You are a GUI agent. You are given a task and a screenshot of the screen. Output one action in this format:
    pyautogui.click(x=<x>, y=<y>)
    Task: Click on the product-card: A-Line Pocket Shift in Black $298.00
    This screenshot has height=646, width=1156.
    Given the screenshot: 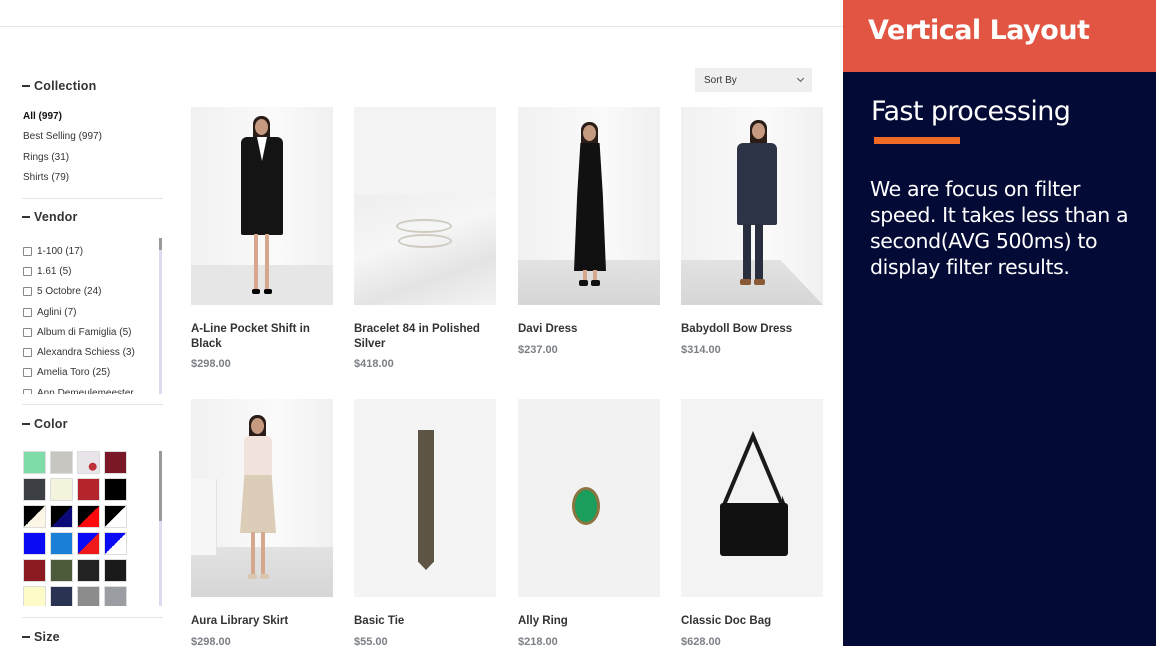 What is the action you would take?
    pyautogui.click(x=262, y=238)
    